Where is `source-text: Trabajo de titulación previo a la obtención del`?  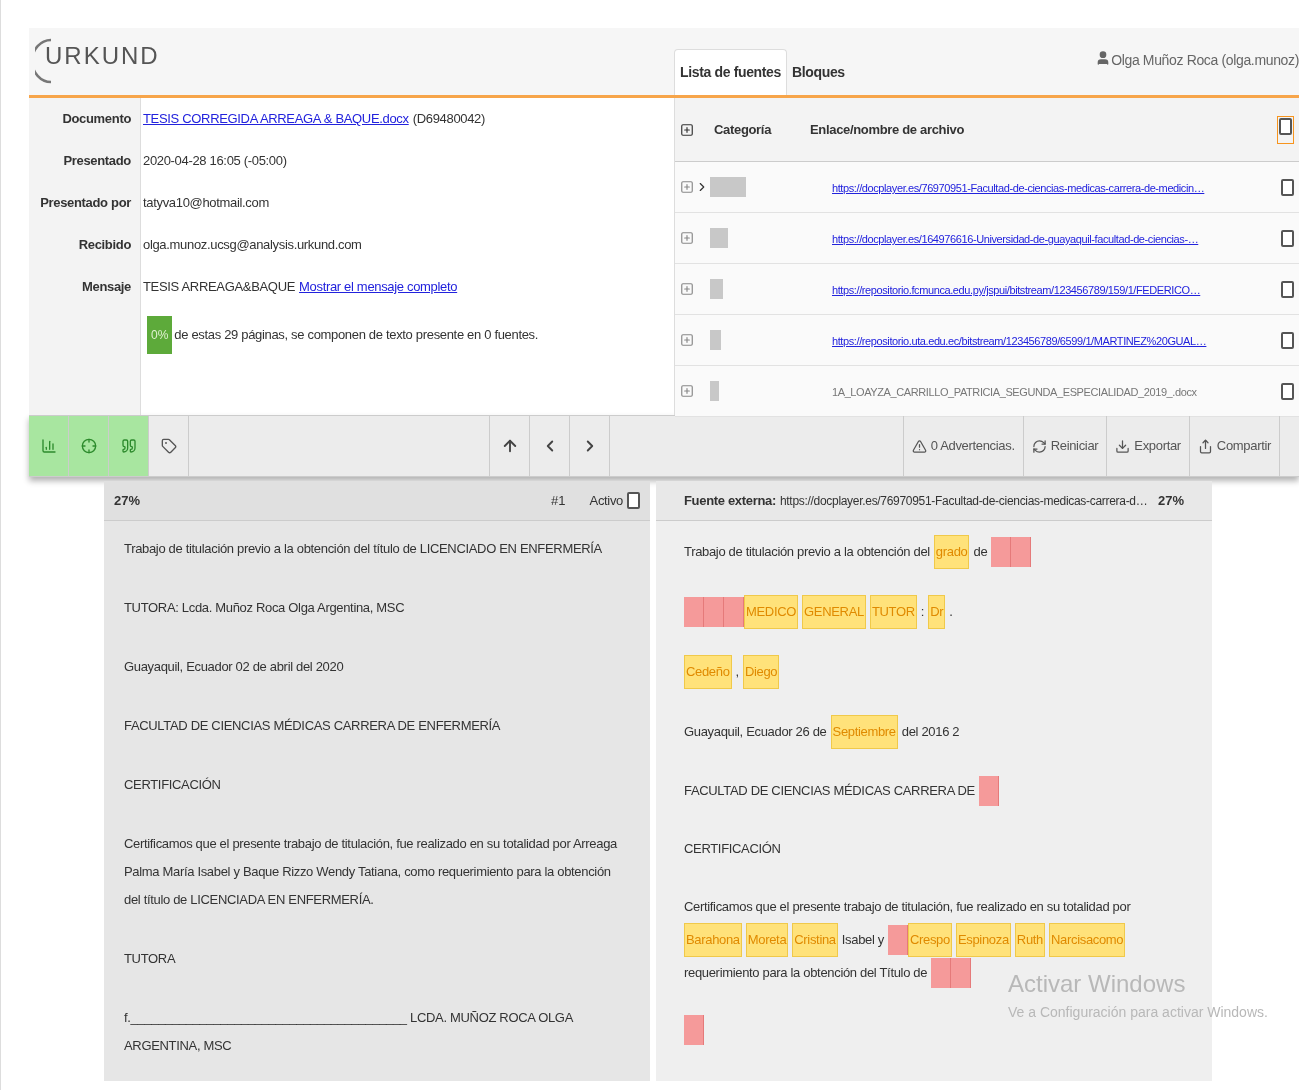
source-text: Trabajo de titulación previo a la obtención del is located at coordinates (807, 552).